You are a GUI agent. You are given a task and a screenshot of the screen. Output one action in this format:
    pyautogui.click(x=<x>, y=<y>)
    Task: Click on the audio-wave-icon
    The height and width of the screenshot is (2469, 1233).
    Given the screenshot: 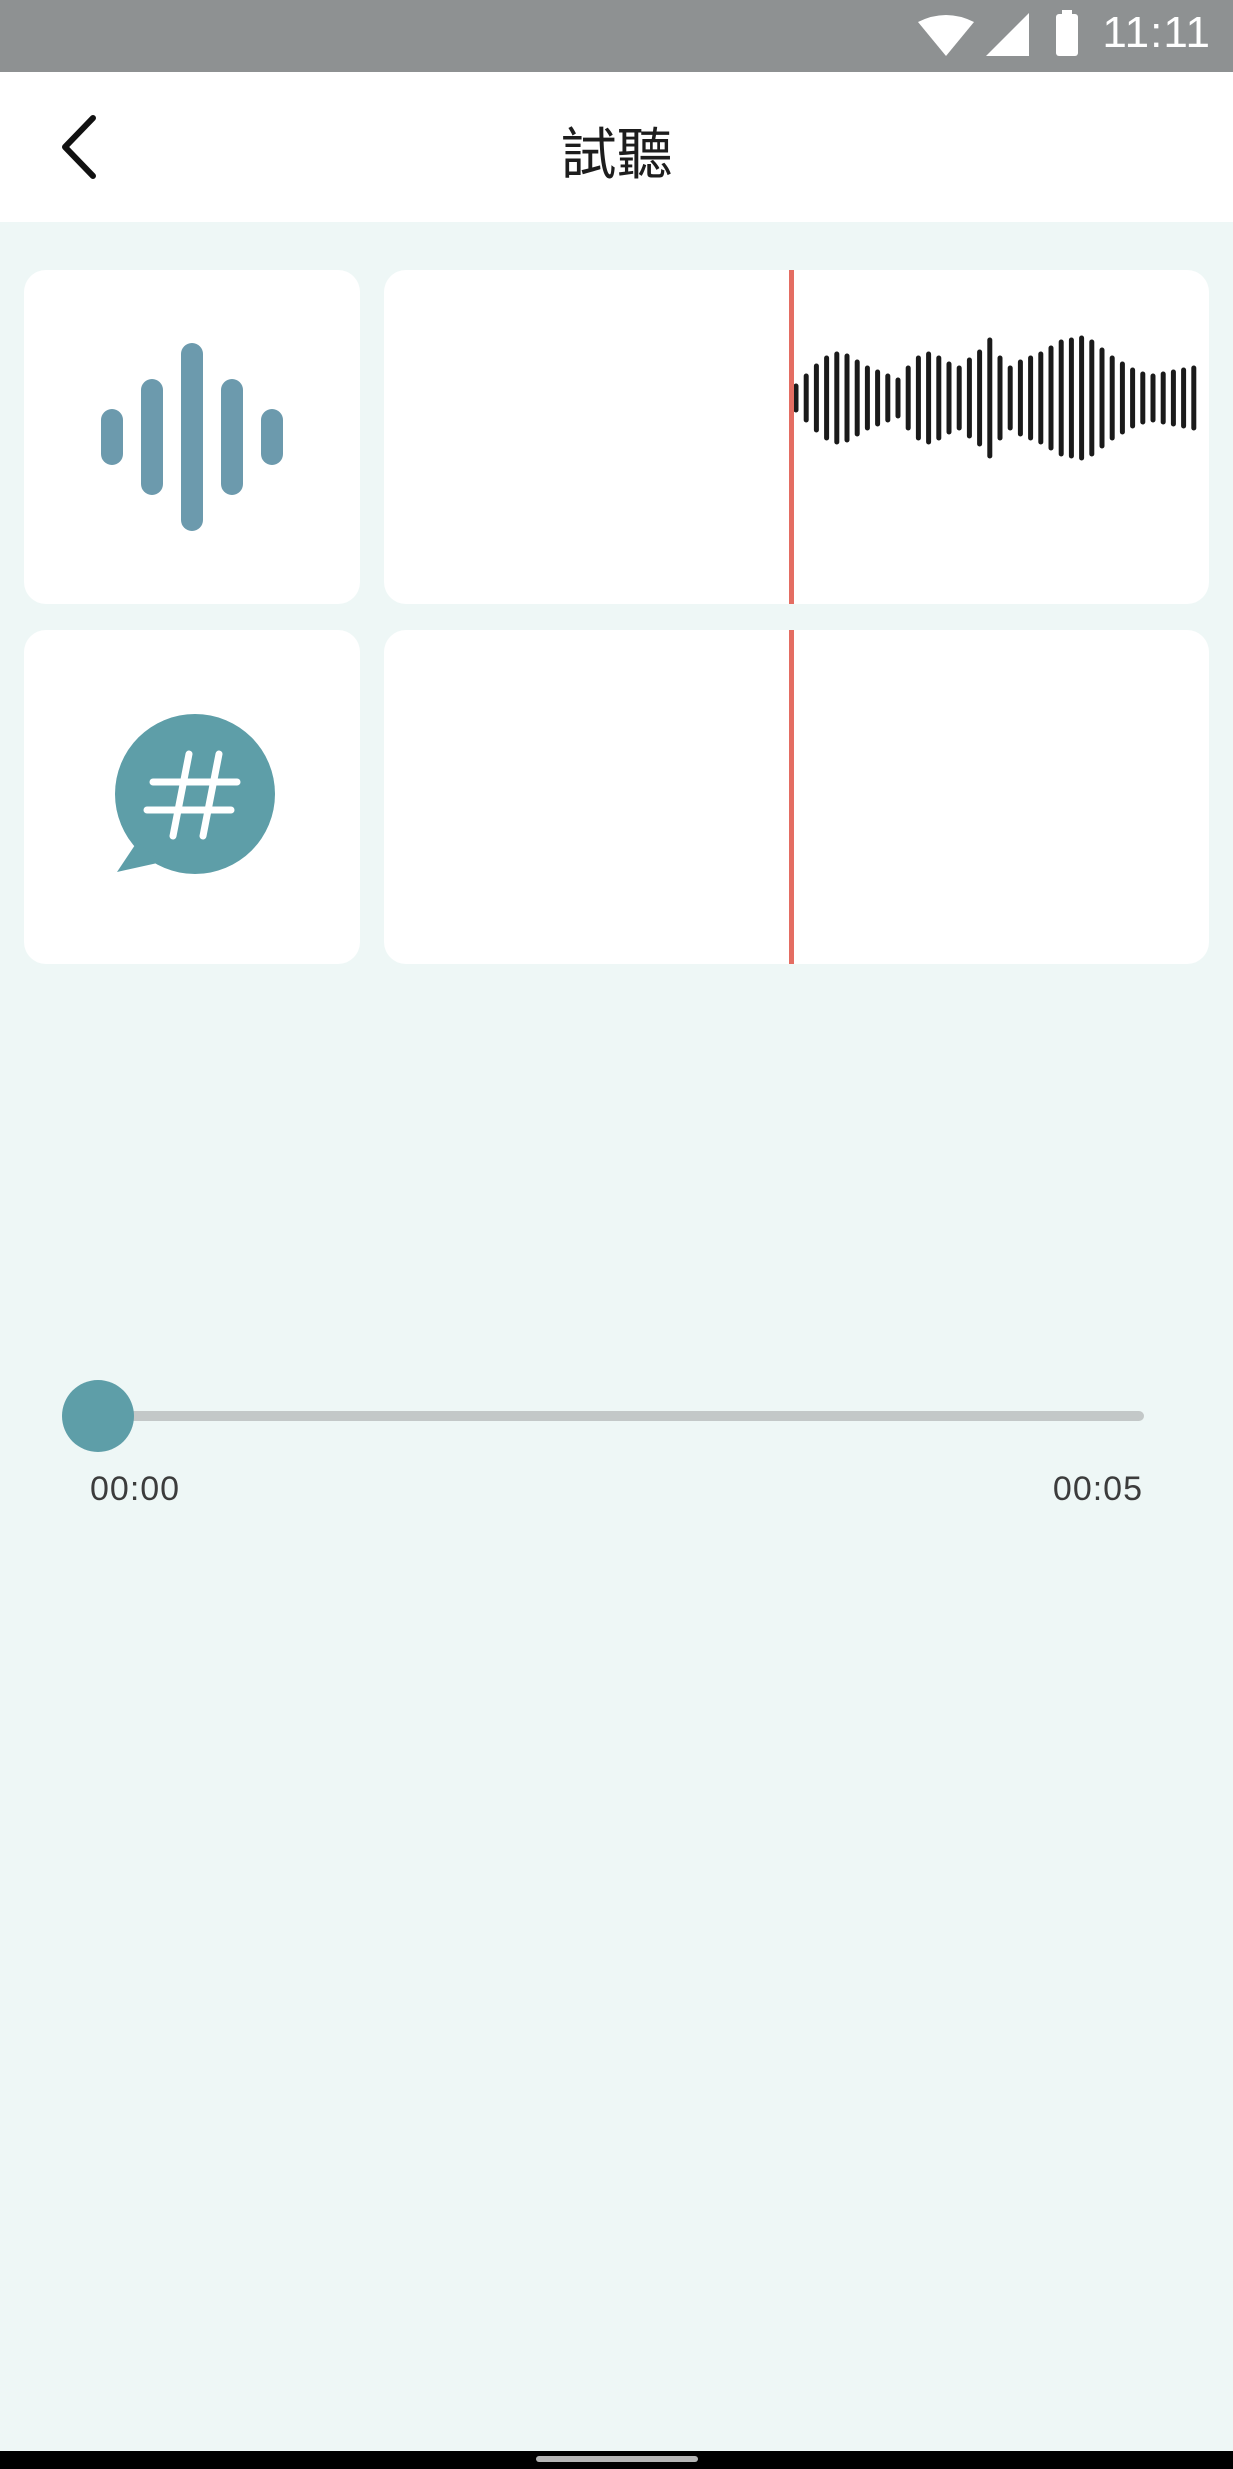 What is the action you would take?
    pyautogui.click(x=192, y=437)
    